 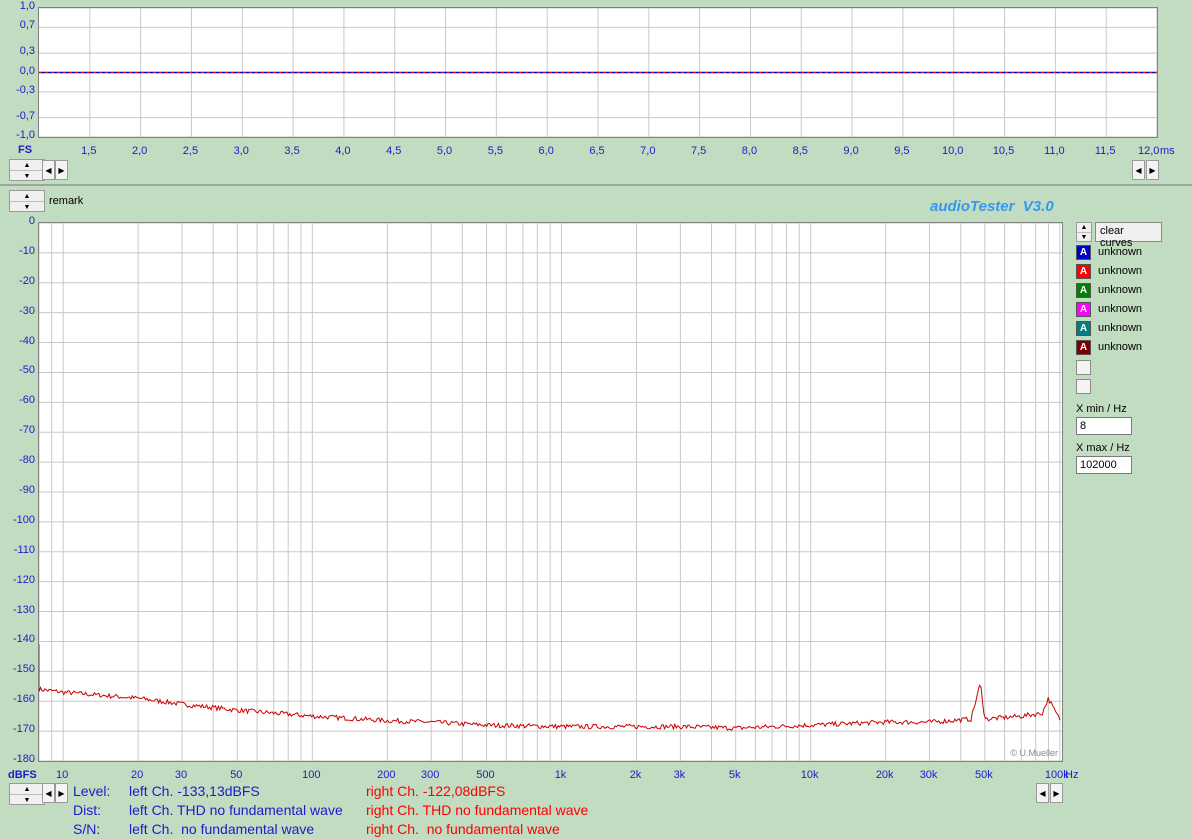 I want to click on scope-x-tick-label: 4,0, so click(x=343, y=151).